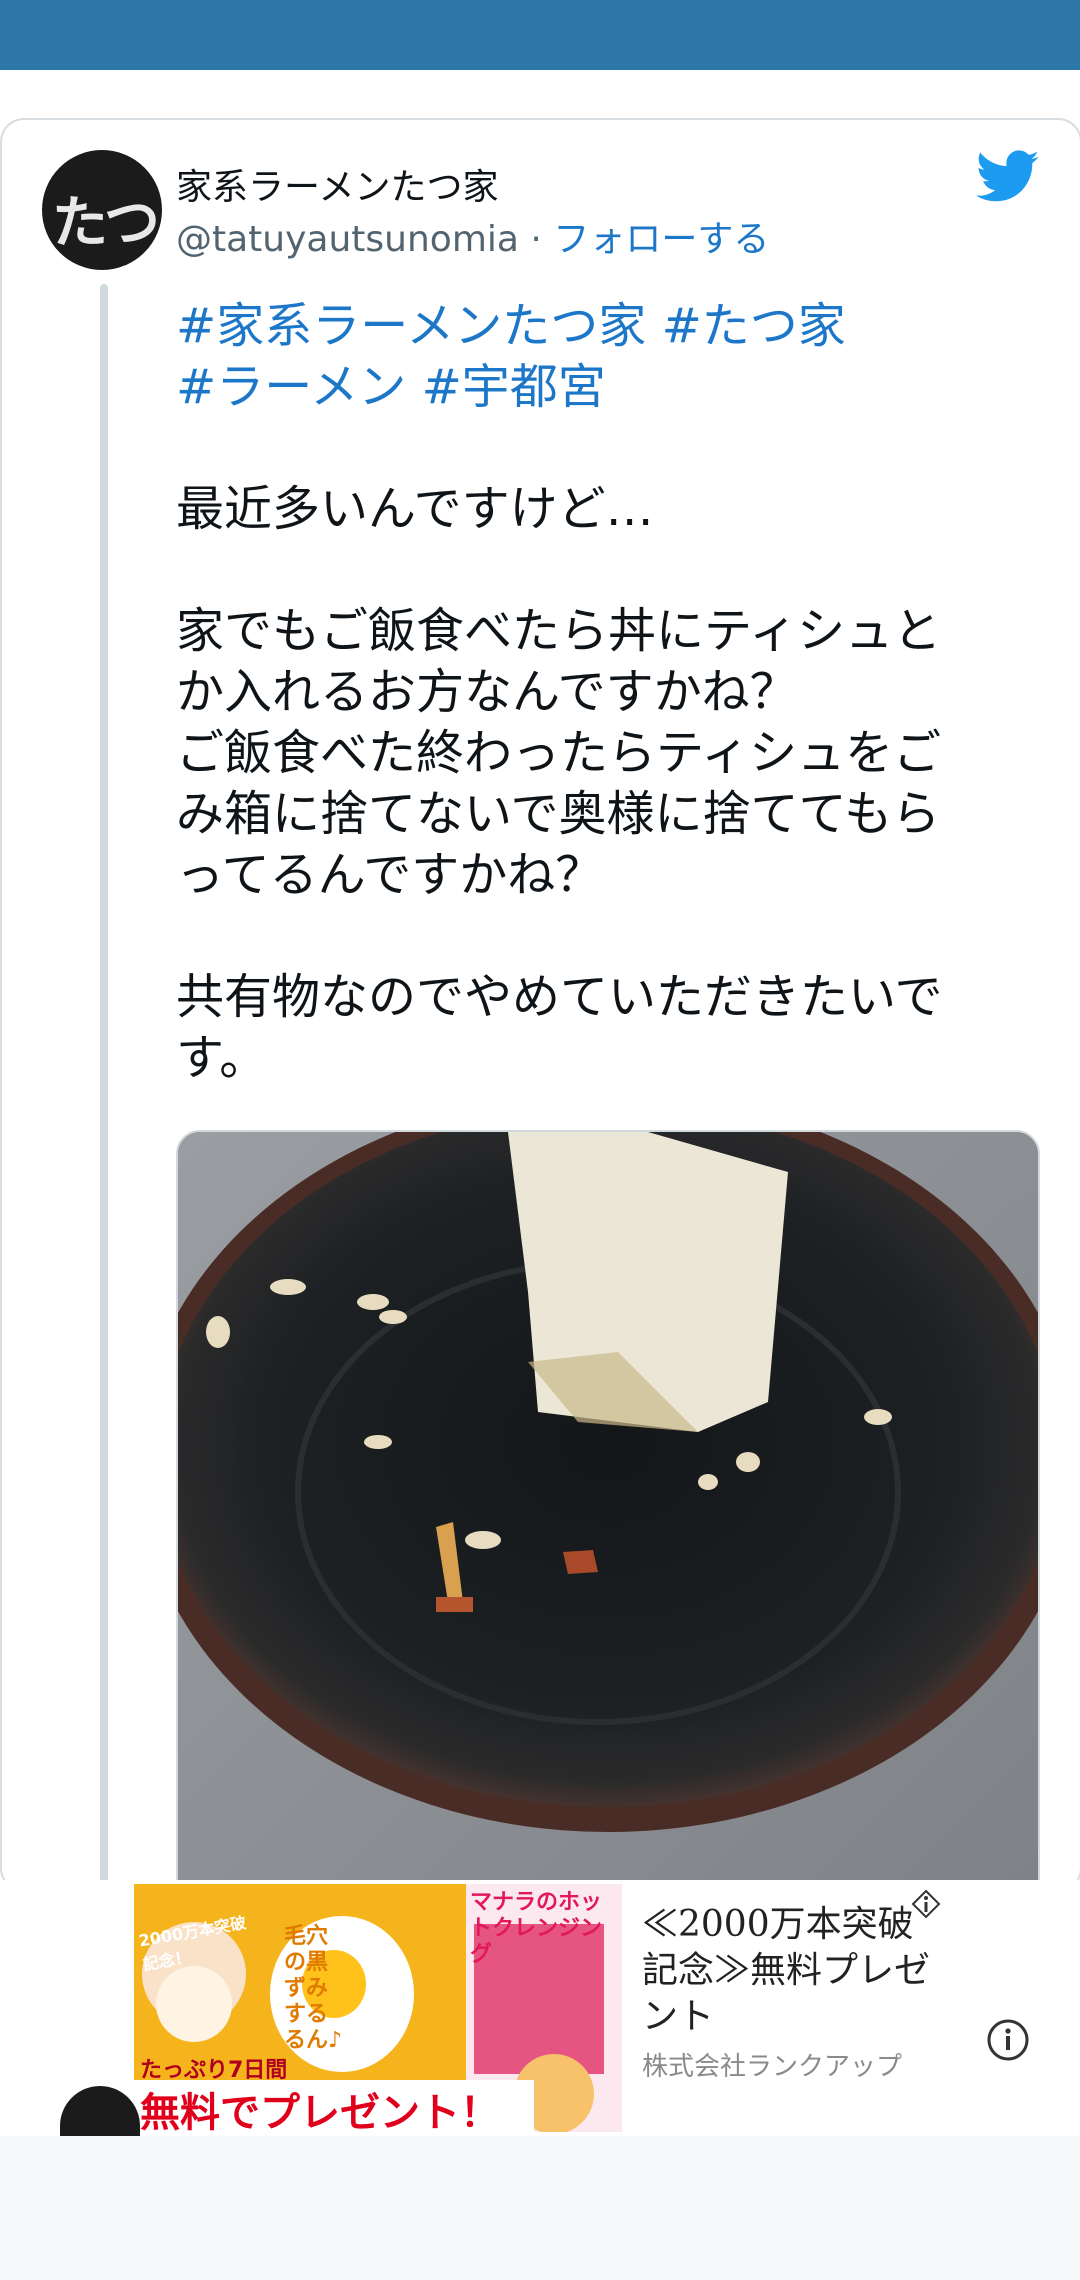  What do you see at coordinates (291, 387) in the screenshot?
I see `hashtag: #ラーメン` at bounding box center [291, 387].